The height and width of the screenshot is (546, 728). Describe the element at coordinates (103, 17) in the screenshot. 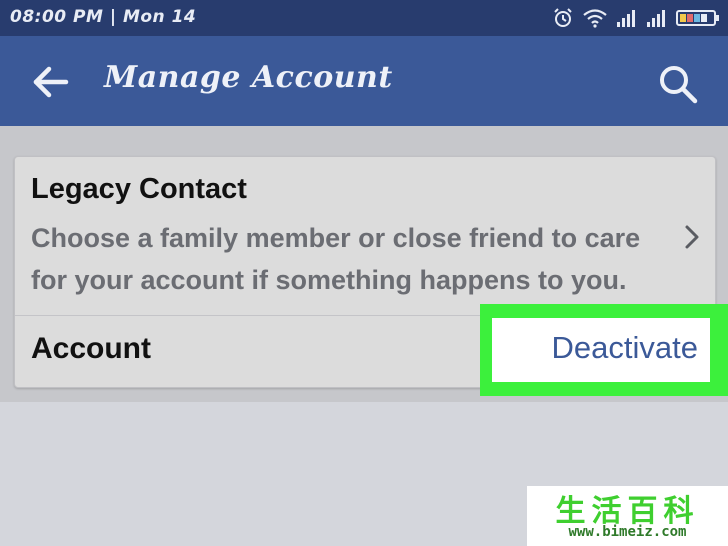

I see `status-time: 08:00 PM | Mon 14` at that location.